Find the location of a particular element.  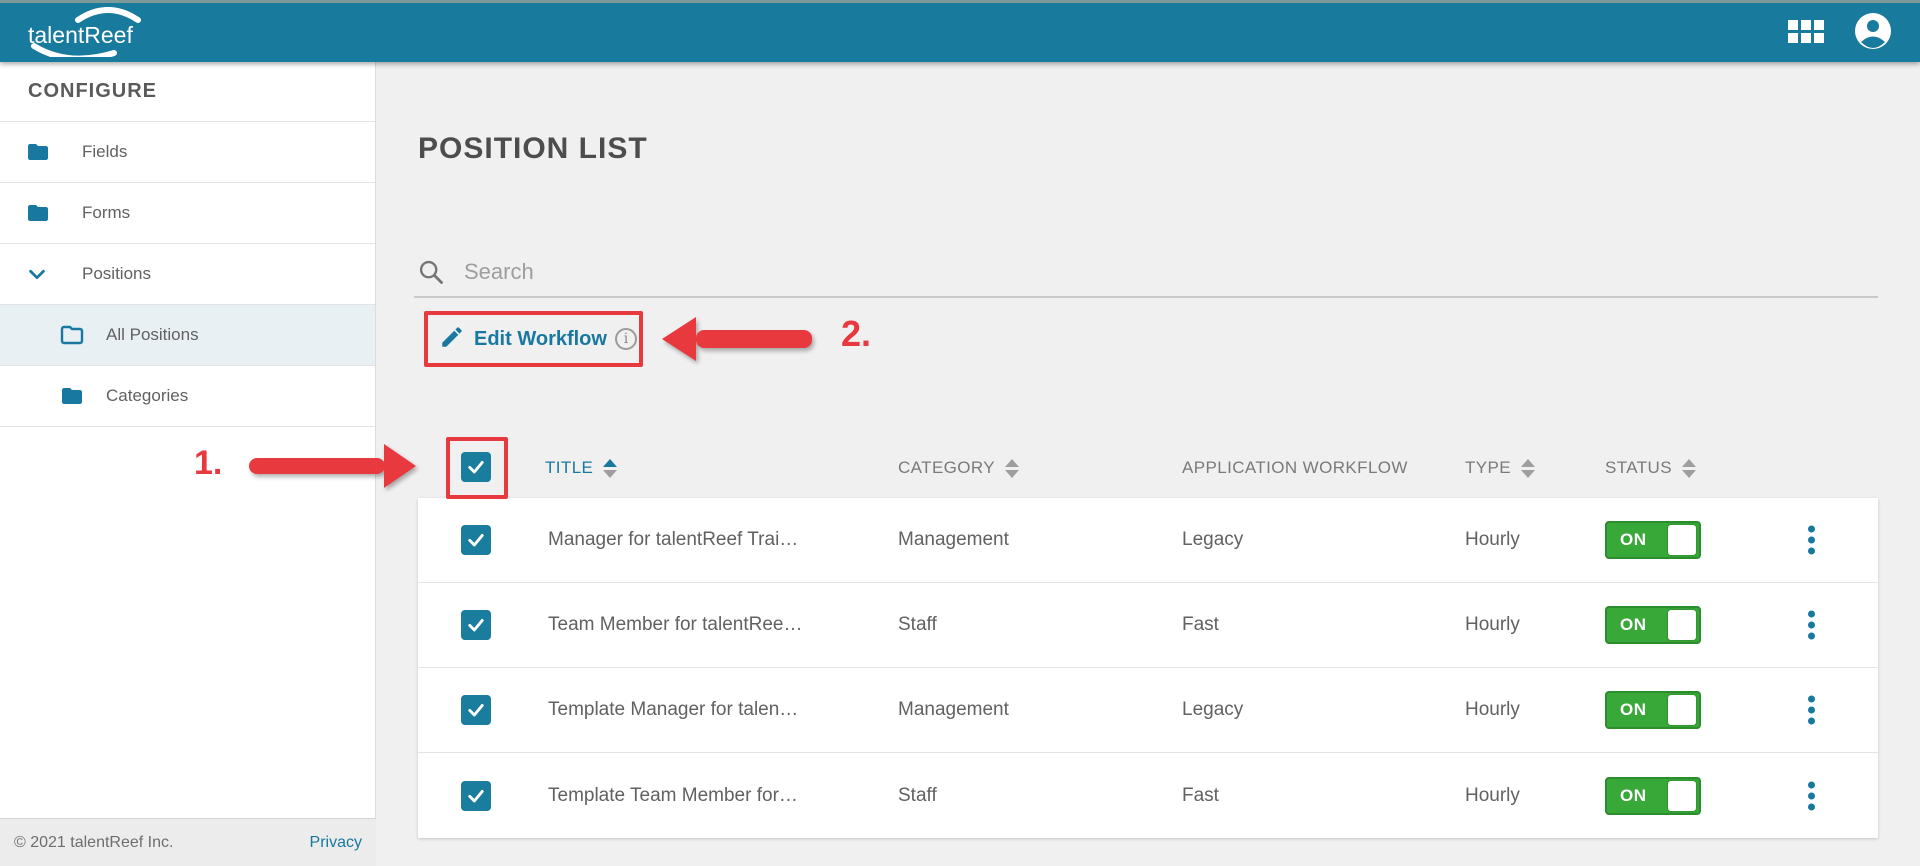

privacy-link: Privacy is located at coordinates (336, 843).